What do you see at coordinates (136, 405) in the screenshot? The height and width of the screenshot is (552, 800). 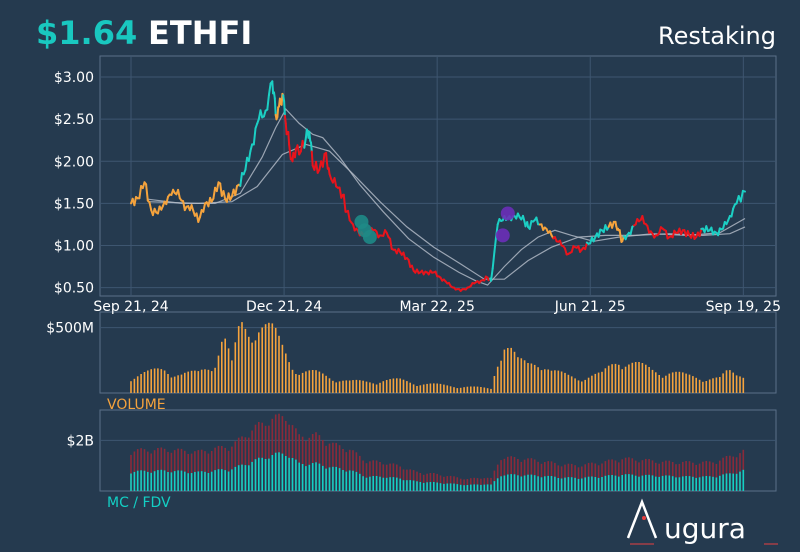 I see `volume-label: VOLUME` at bounding box center [136, 405].